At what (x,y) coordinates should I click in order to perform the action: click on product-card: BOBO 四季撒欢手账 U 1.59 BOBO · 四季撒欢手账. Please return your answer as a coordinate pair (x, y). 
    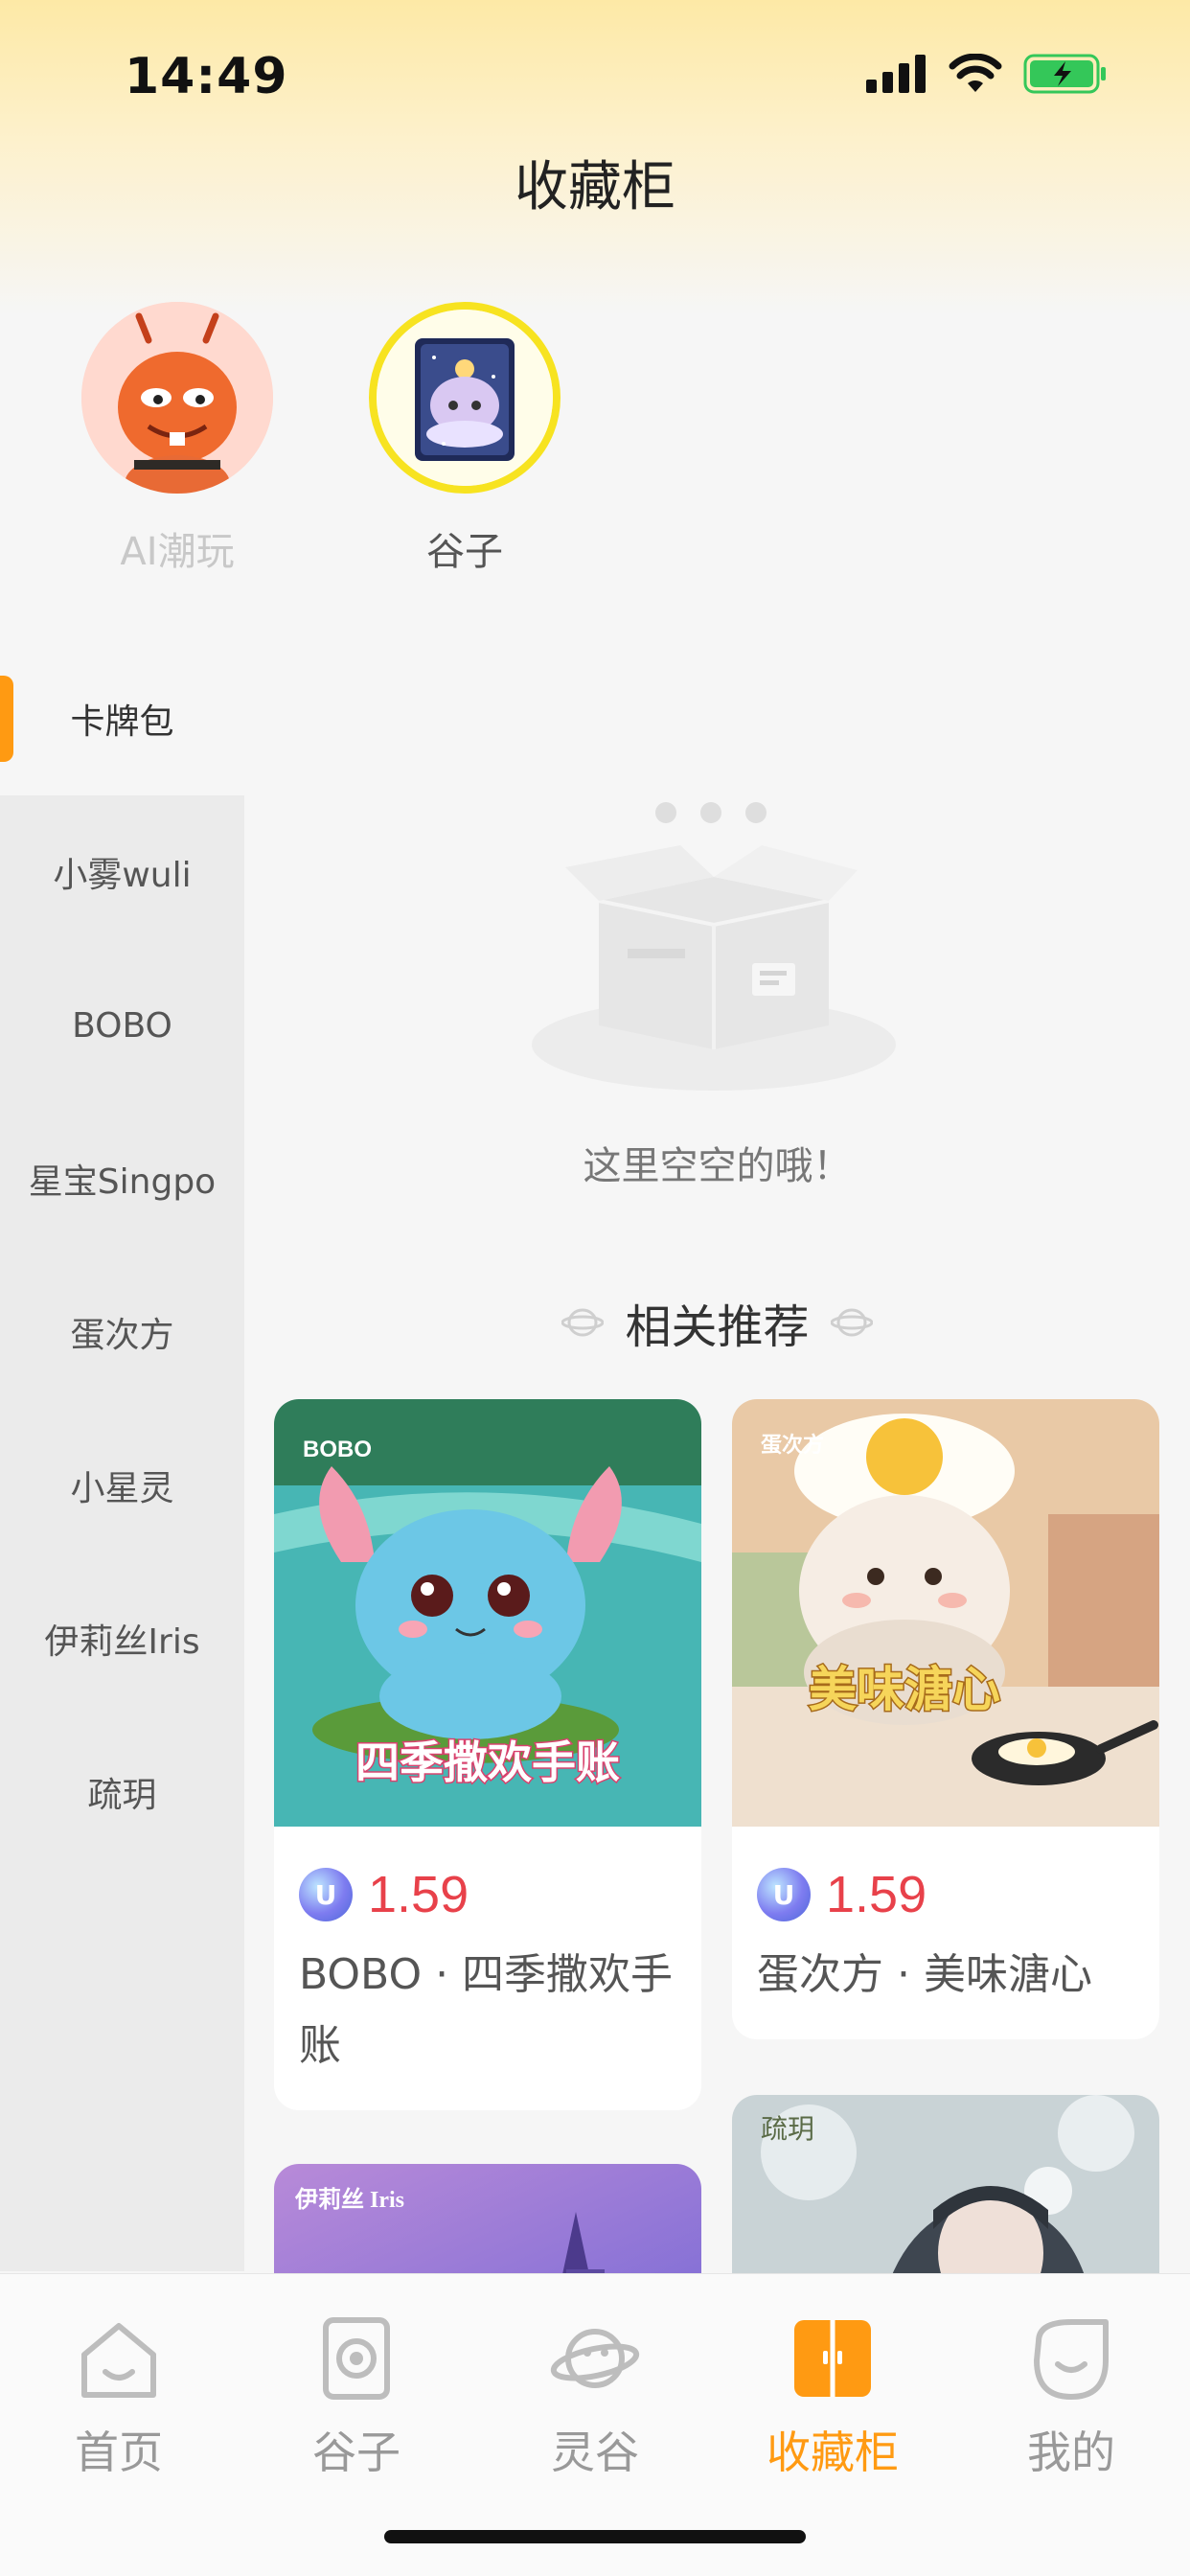
    Looking at the image, I should click on (488, 1754).